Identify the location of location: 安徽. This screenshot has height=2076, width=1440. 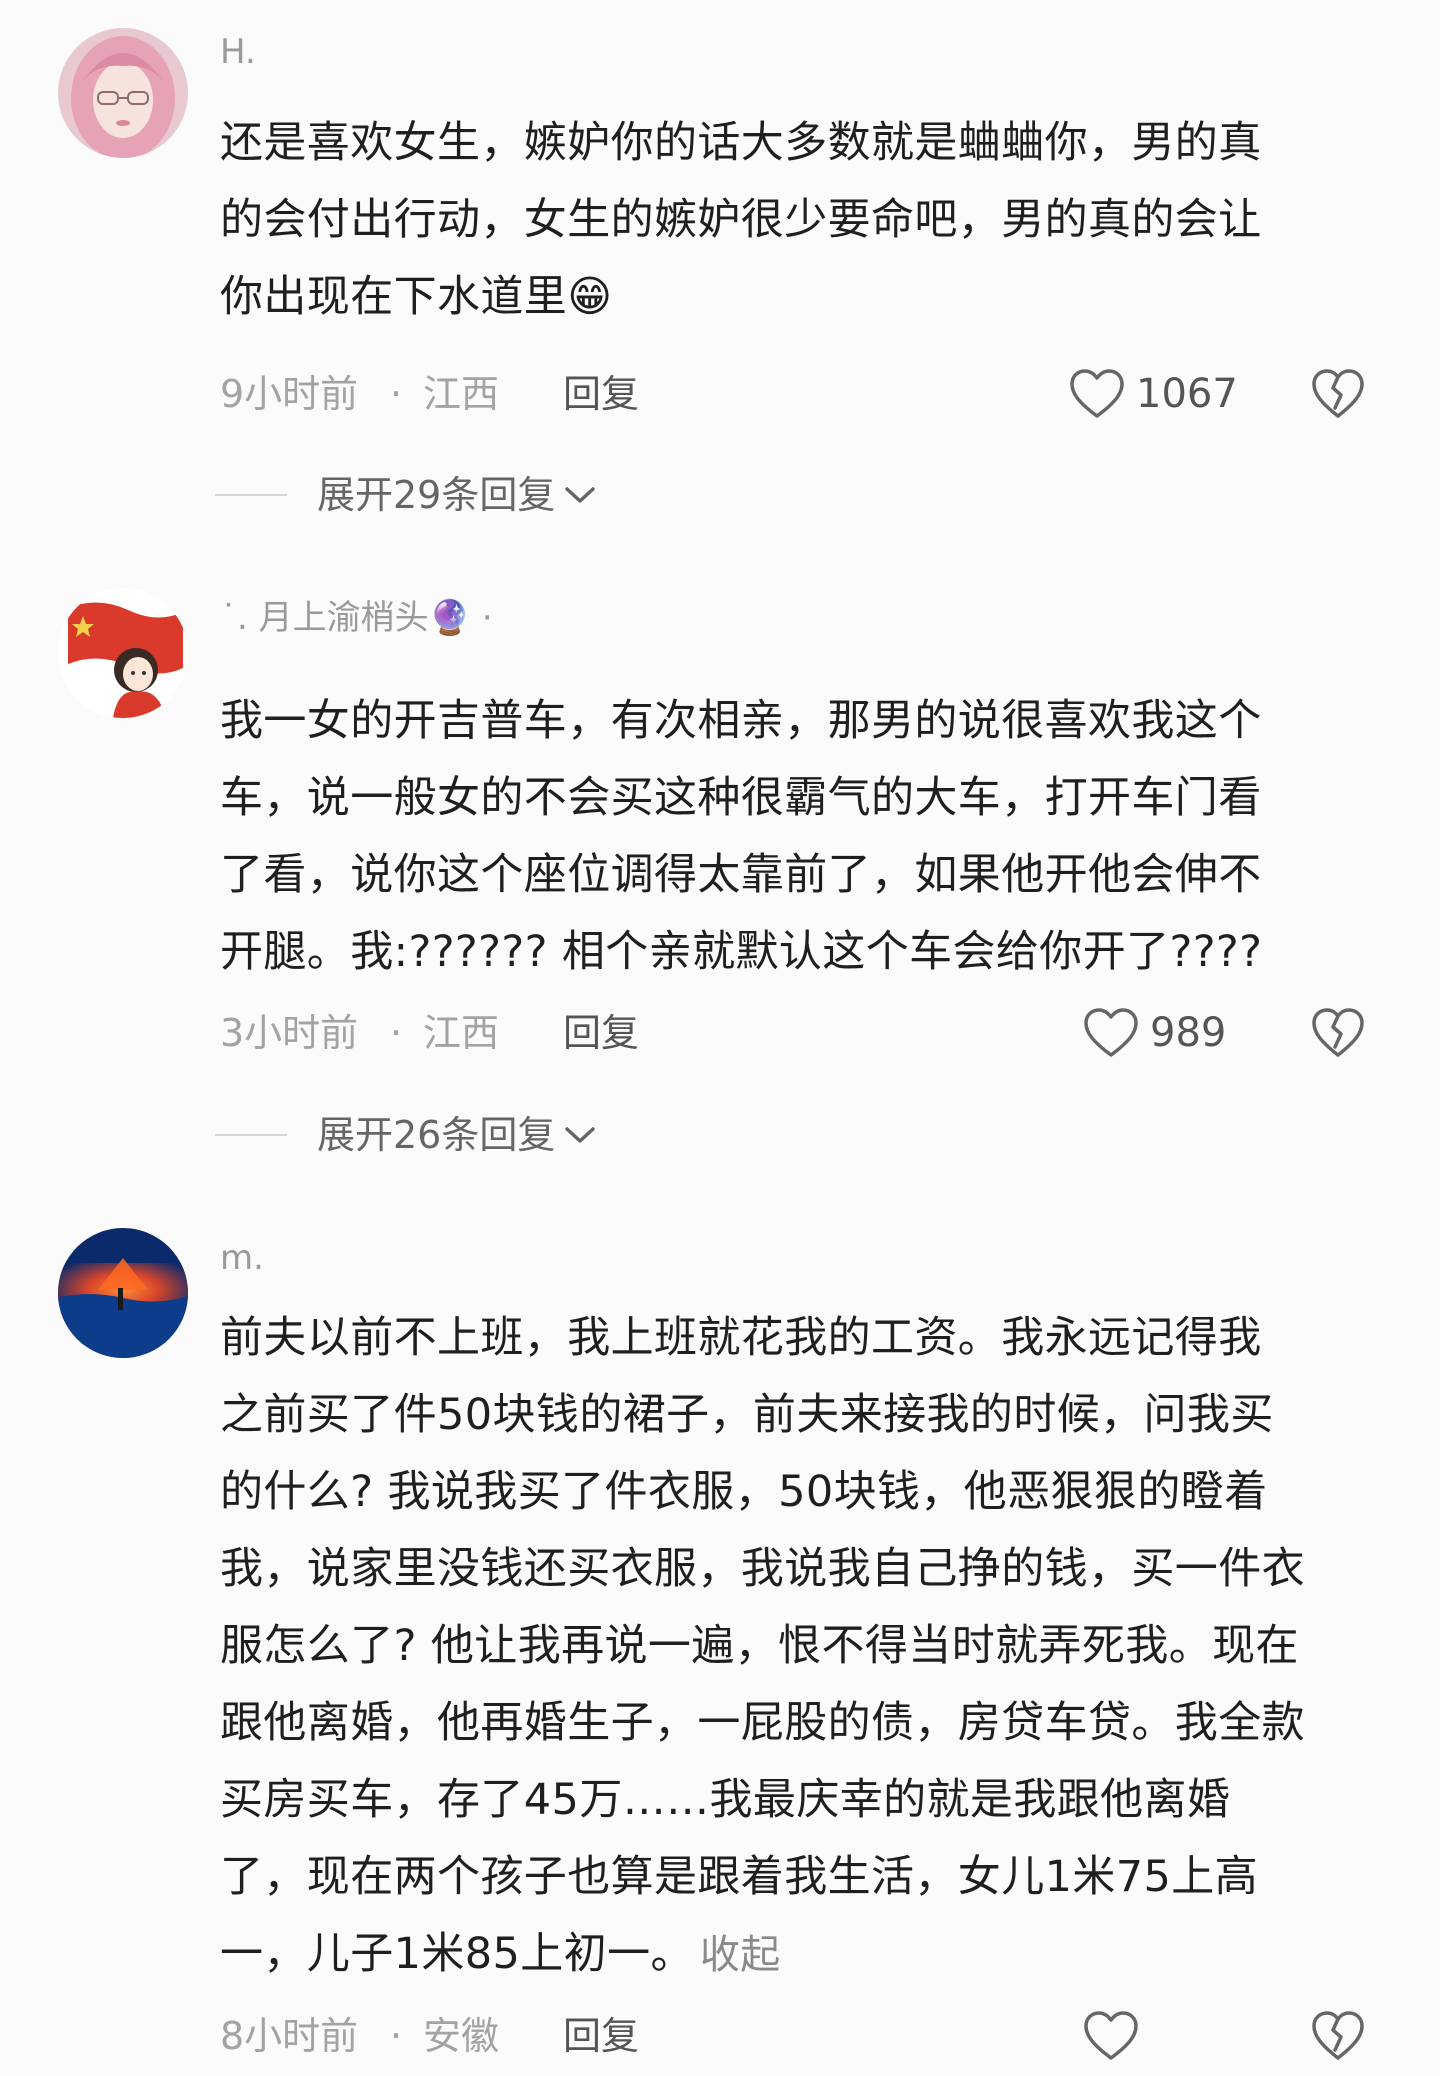
(461, 2036).